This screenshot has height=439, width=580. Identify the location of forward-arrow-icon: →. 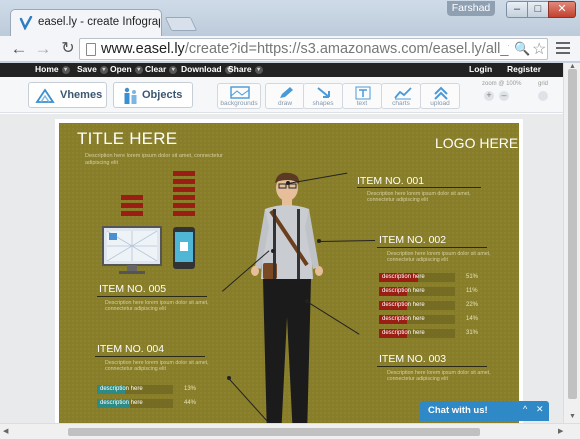
(43, 49).